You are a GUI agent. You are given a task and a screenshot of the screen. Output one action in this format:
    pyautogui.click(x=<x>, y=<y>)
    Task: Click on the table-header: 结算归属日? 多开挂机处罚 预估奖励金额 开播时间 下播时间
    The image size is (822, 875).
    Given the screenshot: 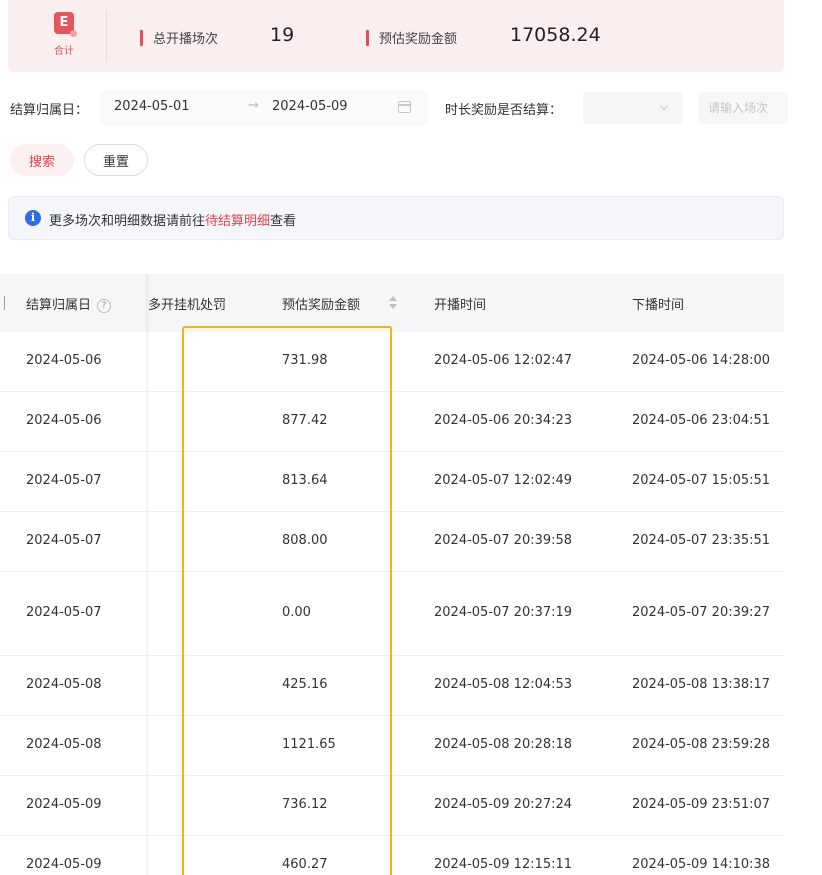 What is the action you would take?
    pyautogui.click(x=392, y=303)
    